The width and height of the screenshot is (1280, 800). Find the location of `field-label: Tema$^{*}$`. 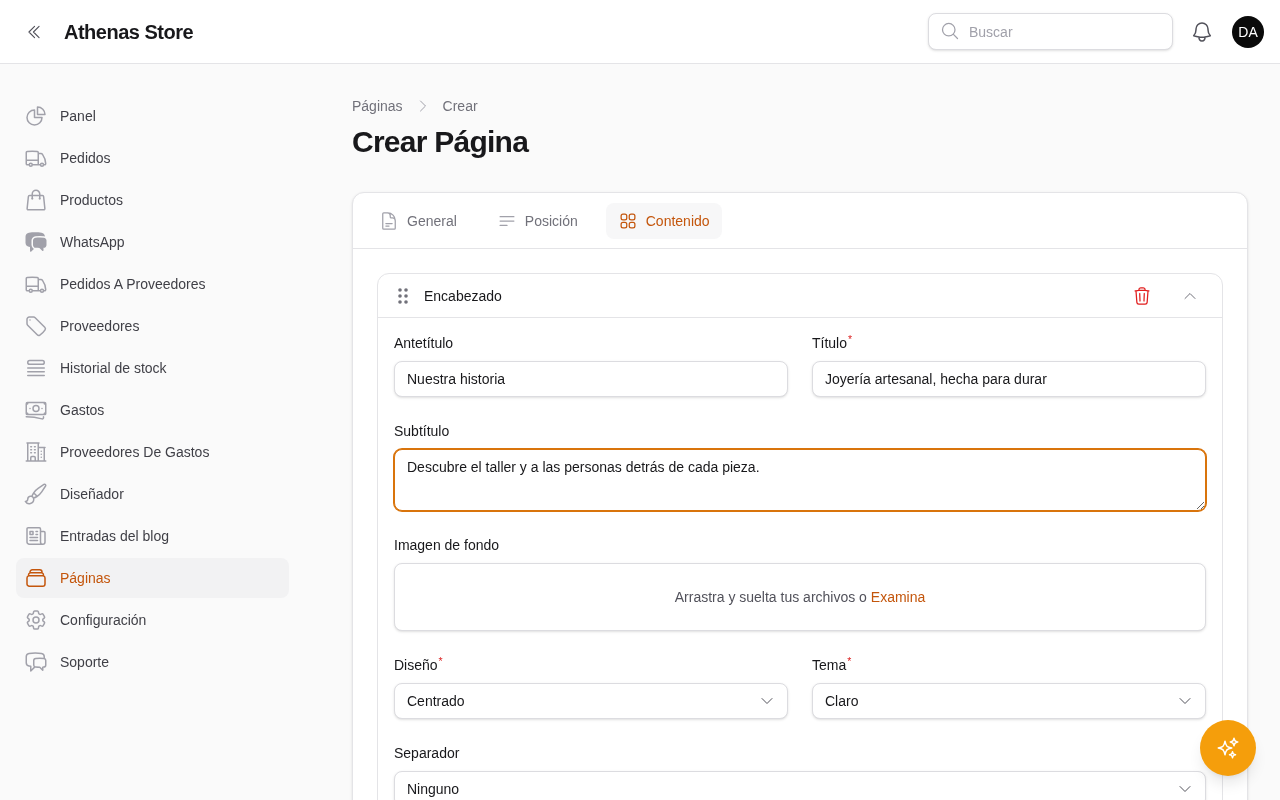

field-label: Tema$^{*}$ is located at coordinates (832, 665).